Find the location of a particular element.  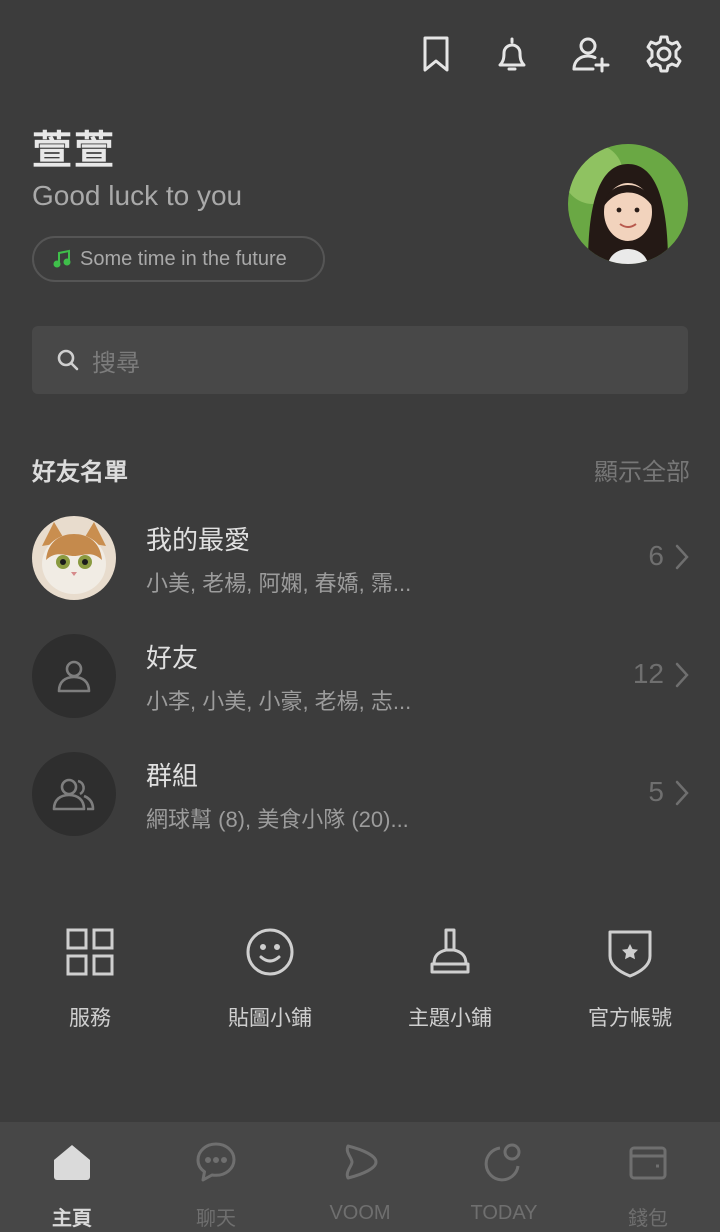

profile-avatar is located at coordinates (628, 204).